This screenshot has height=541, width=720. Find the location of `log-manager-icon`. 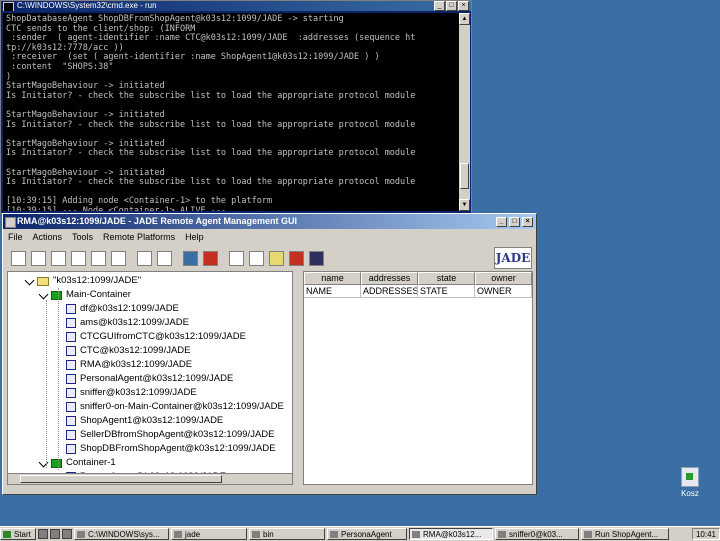

log-manager-icon is located at coordinates (256, 258).